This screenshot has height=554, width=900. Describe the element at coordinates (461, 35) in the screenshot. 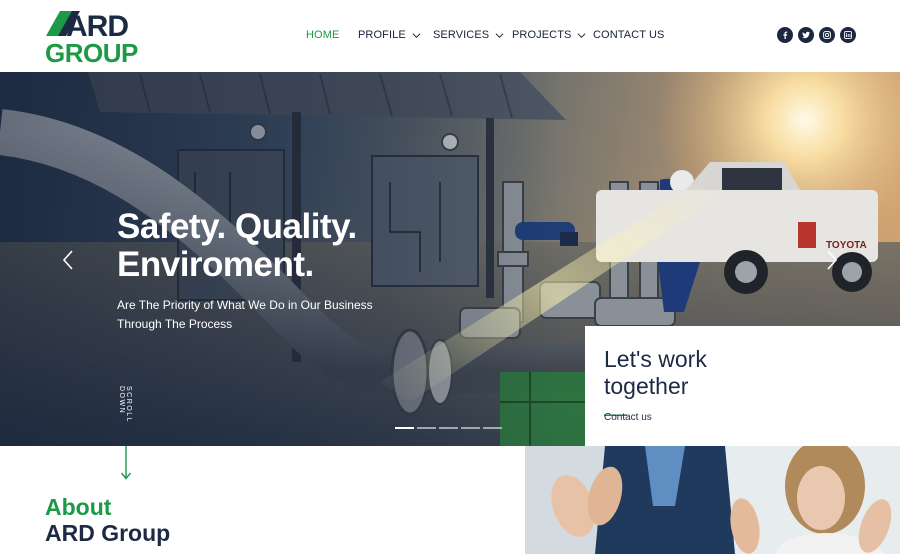

I see `nav-services-label: SERVICES` at that location.